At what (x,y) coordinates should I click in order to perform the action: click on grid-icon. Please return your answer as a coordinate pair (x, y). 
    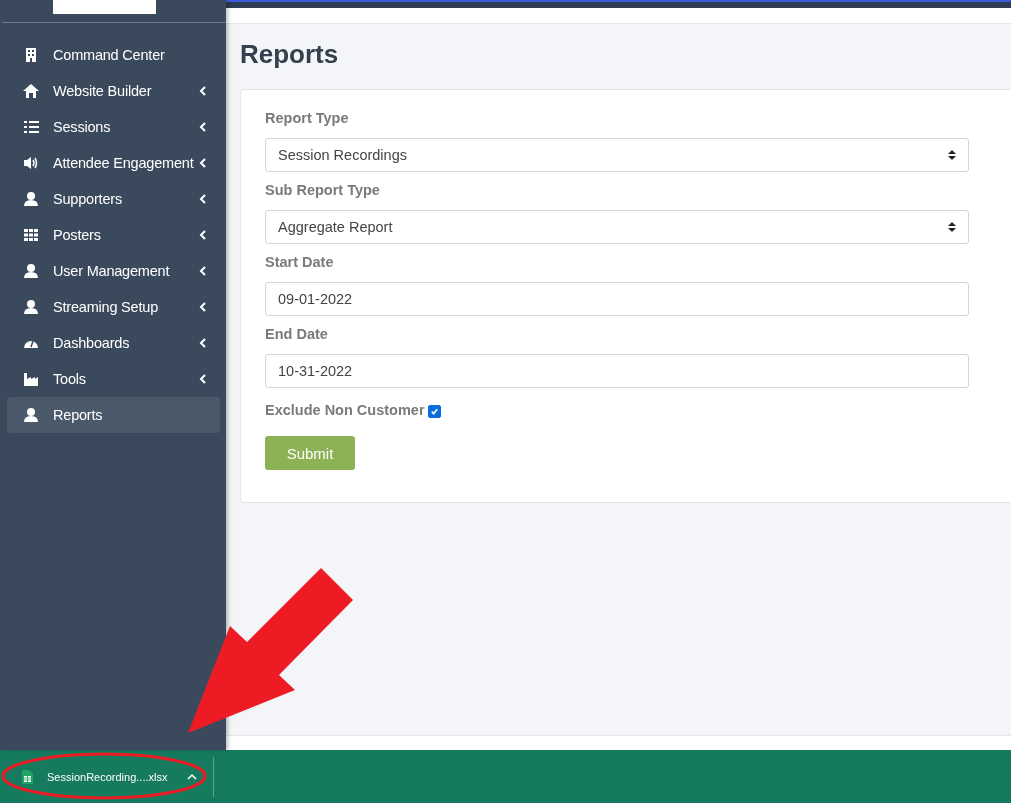
    Looking at the image, I should click on (31, 235).